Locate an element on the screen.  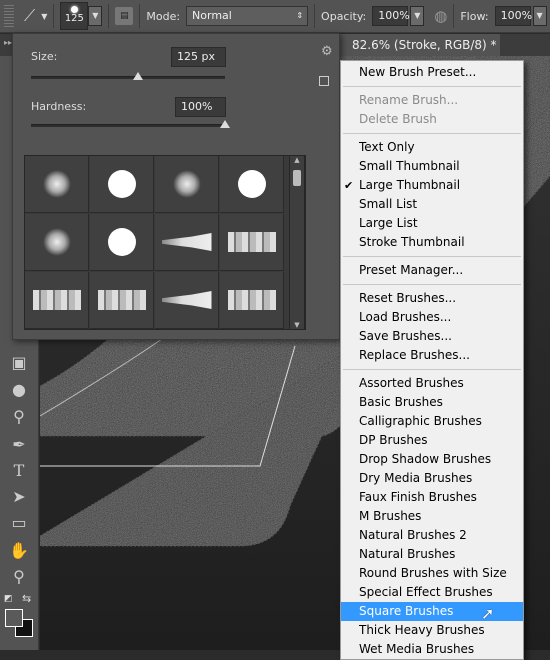
scroll-down-arrow: ▼ is located at coordinates (297, 325).